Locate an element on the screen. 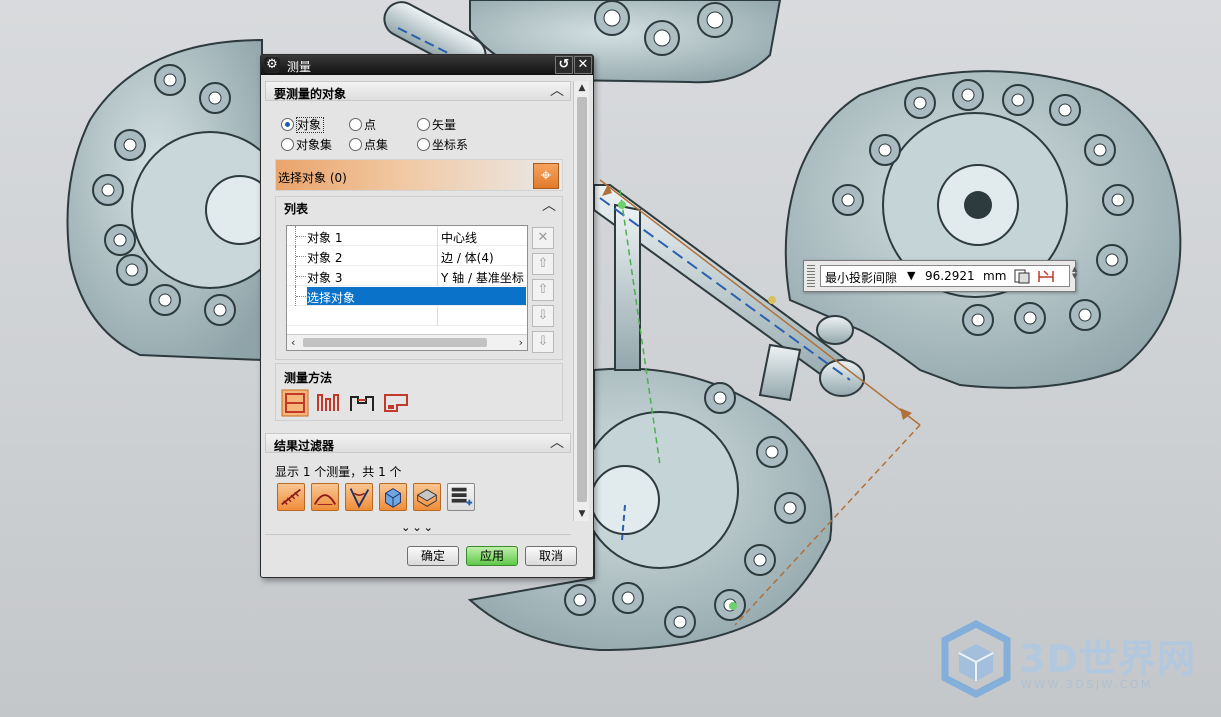 Image resolution: width=1221 pixels, height=717 pixels. move-bottom-icon: ⇩ is located at coordinates (543, 342).